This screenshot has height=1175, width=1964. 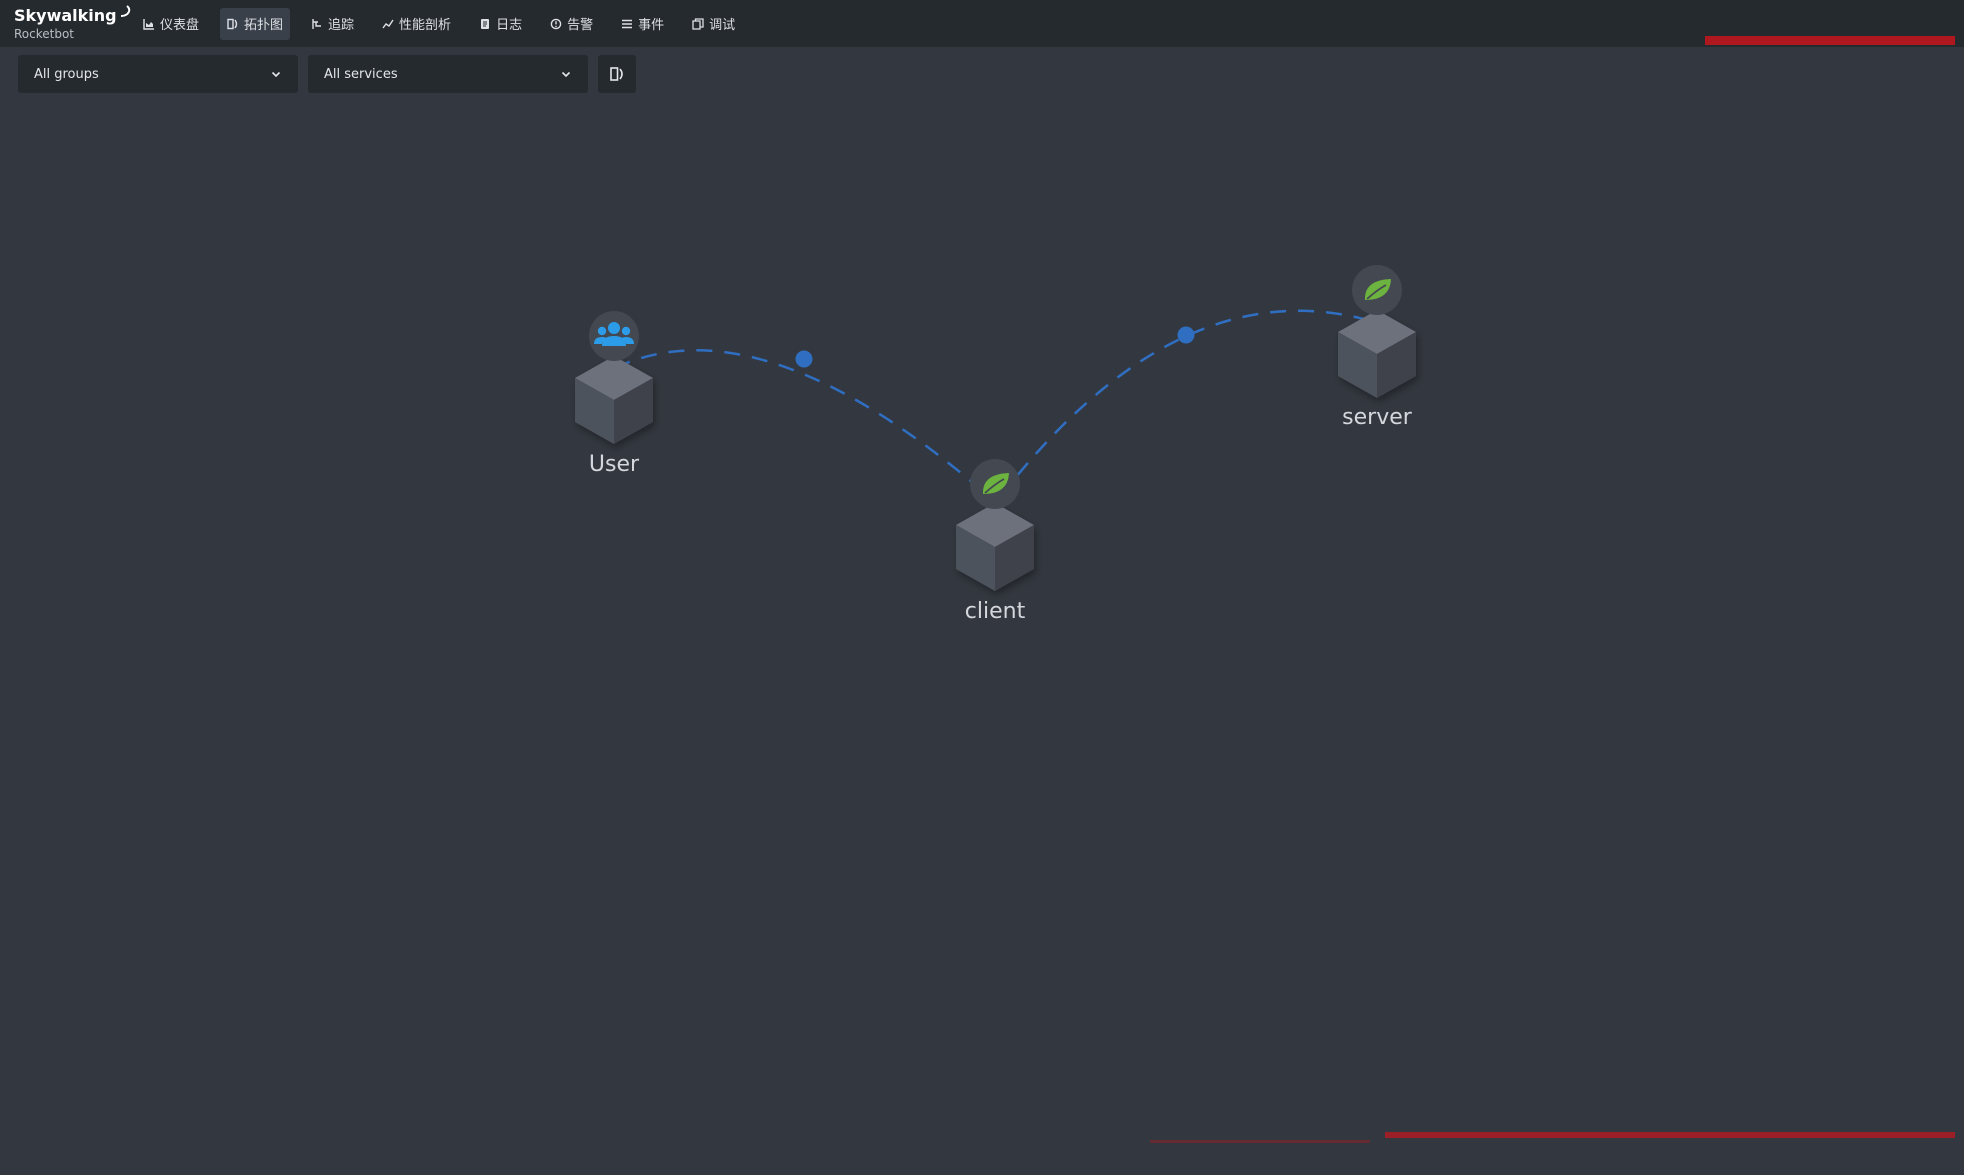 I want to click on node-user-label: User, so click(x=614, y=464).